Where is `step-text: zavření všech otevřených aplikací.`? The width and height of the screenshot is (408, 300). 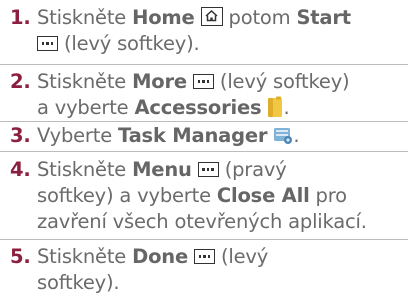
step-text: zavření všech otevřených aplikací. is located at coordinates (202, 221).